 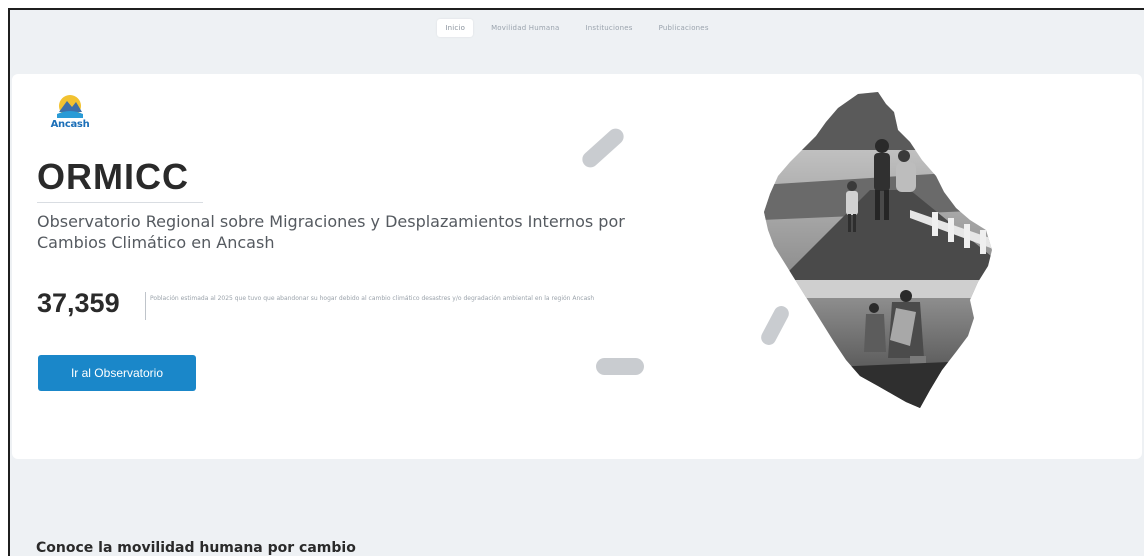 What do you see at coordinates (196, 548) in the screenshot?
I see `section-heading: Conoce la movilidad humana por cambio` at bounding box center [196, 548].